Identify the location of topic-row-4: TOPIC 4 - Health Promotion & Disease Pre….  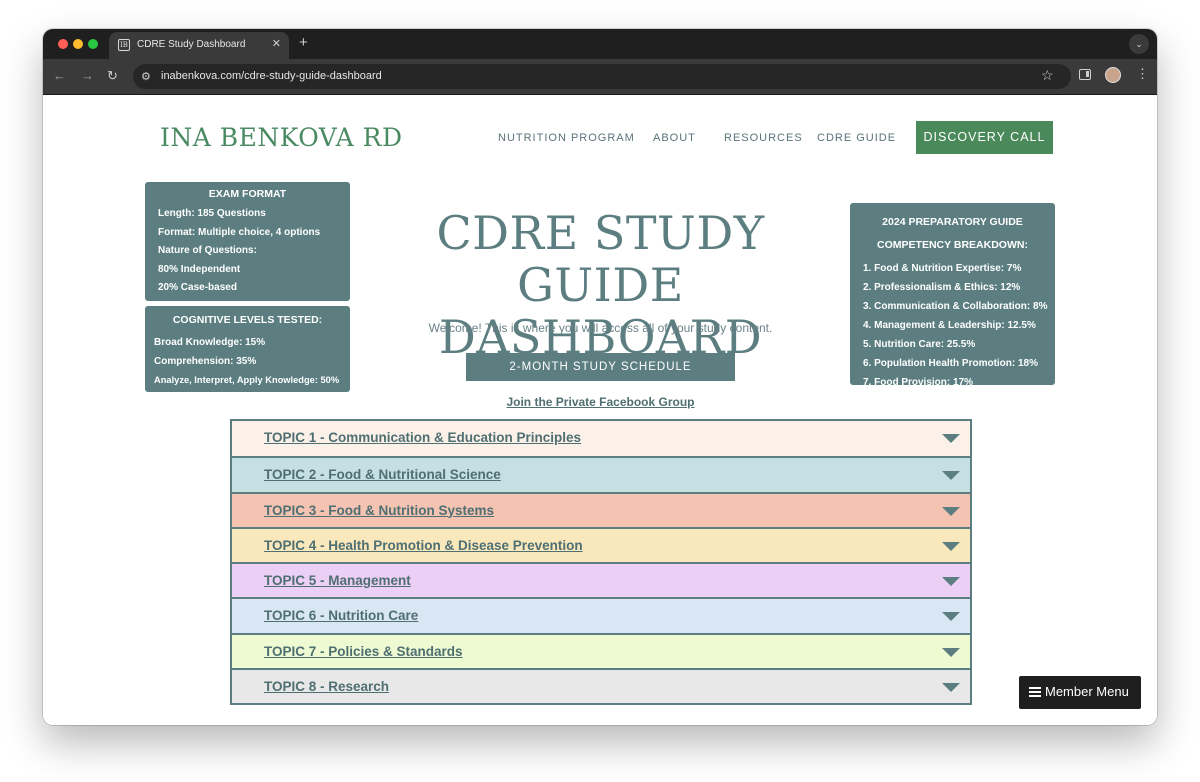
(601, 544).